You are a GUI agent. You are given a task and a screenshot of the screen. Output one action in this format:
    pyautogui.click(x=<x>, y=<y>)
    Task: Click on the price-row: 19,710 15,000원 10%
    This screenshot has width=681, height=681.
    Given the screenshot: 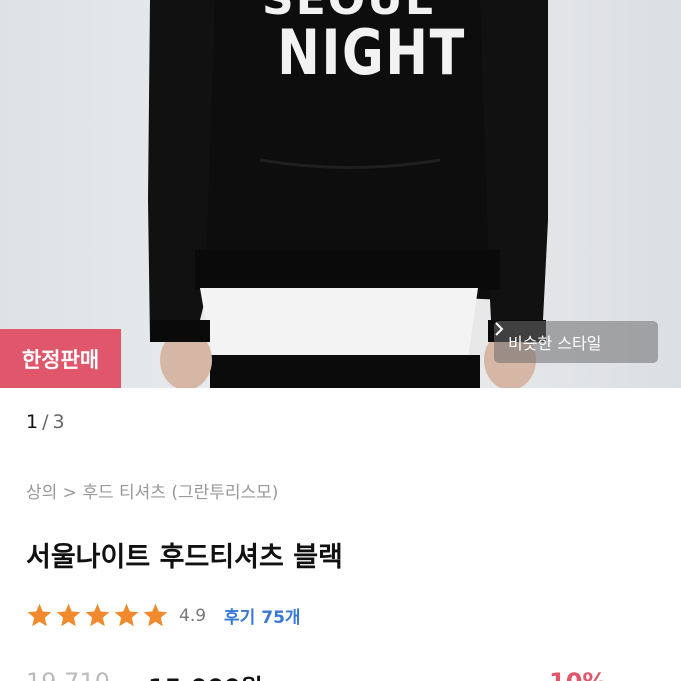 What is the action you would take?
    pyautogui.click(x=341, y=674)
    